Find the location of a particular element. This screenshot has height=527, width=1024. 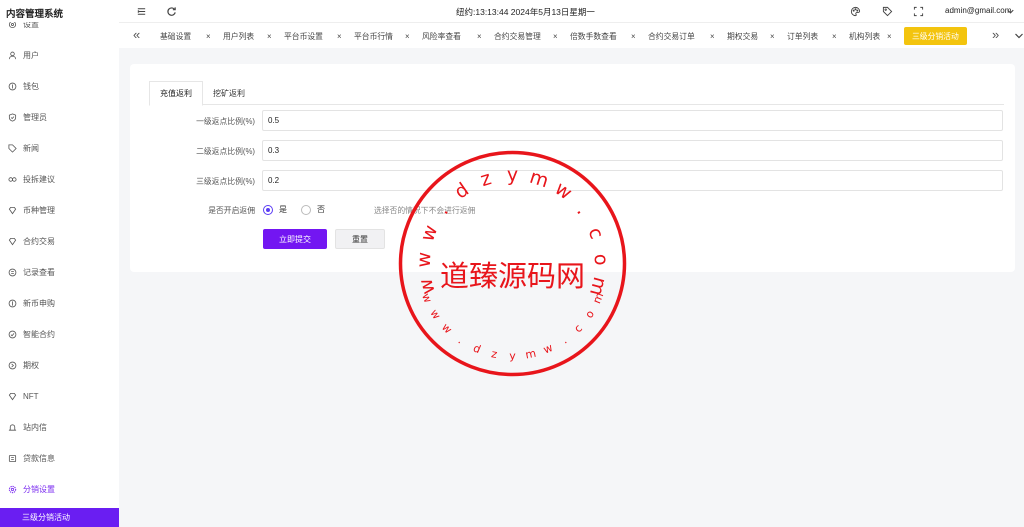

tab-label: 倍数手数查看 is located at coordinates (593, 36).